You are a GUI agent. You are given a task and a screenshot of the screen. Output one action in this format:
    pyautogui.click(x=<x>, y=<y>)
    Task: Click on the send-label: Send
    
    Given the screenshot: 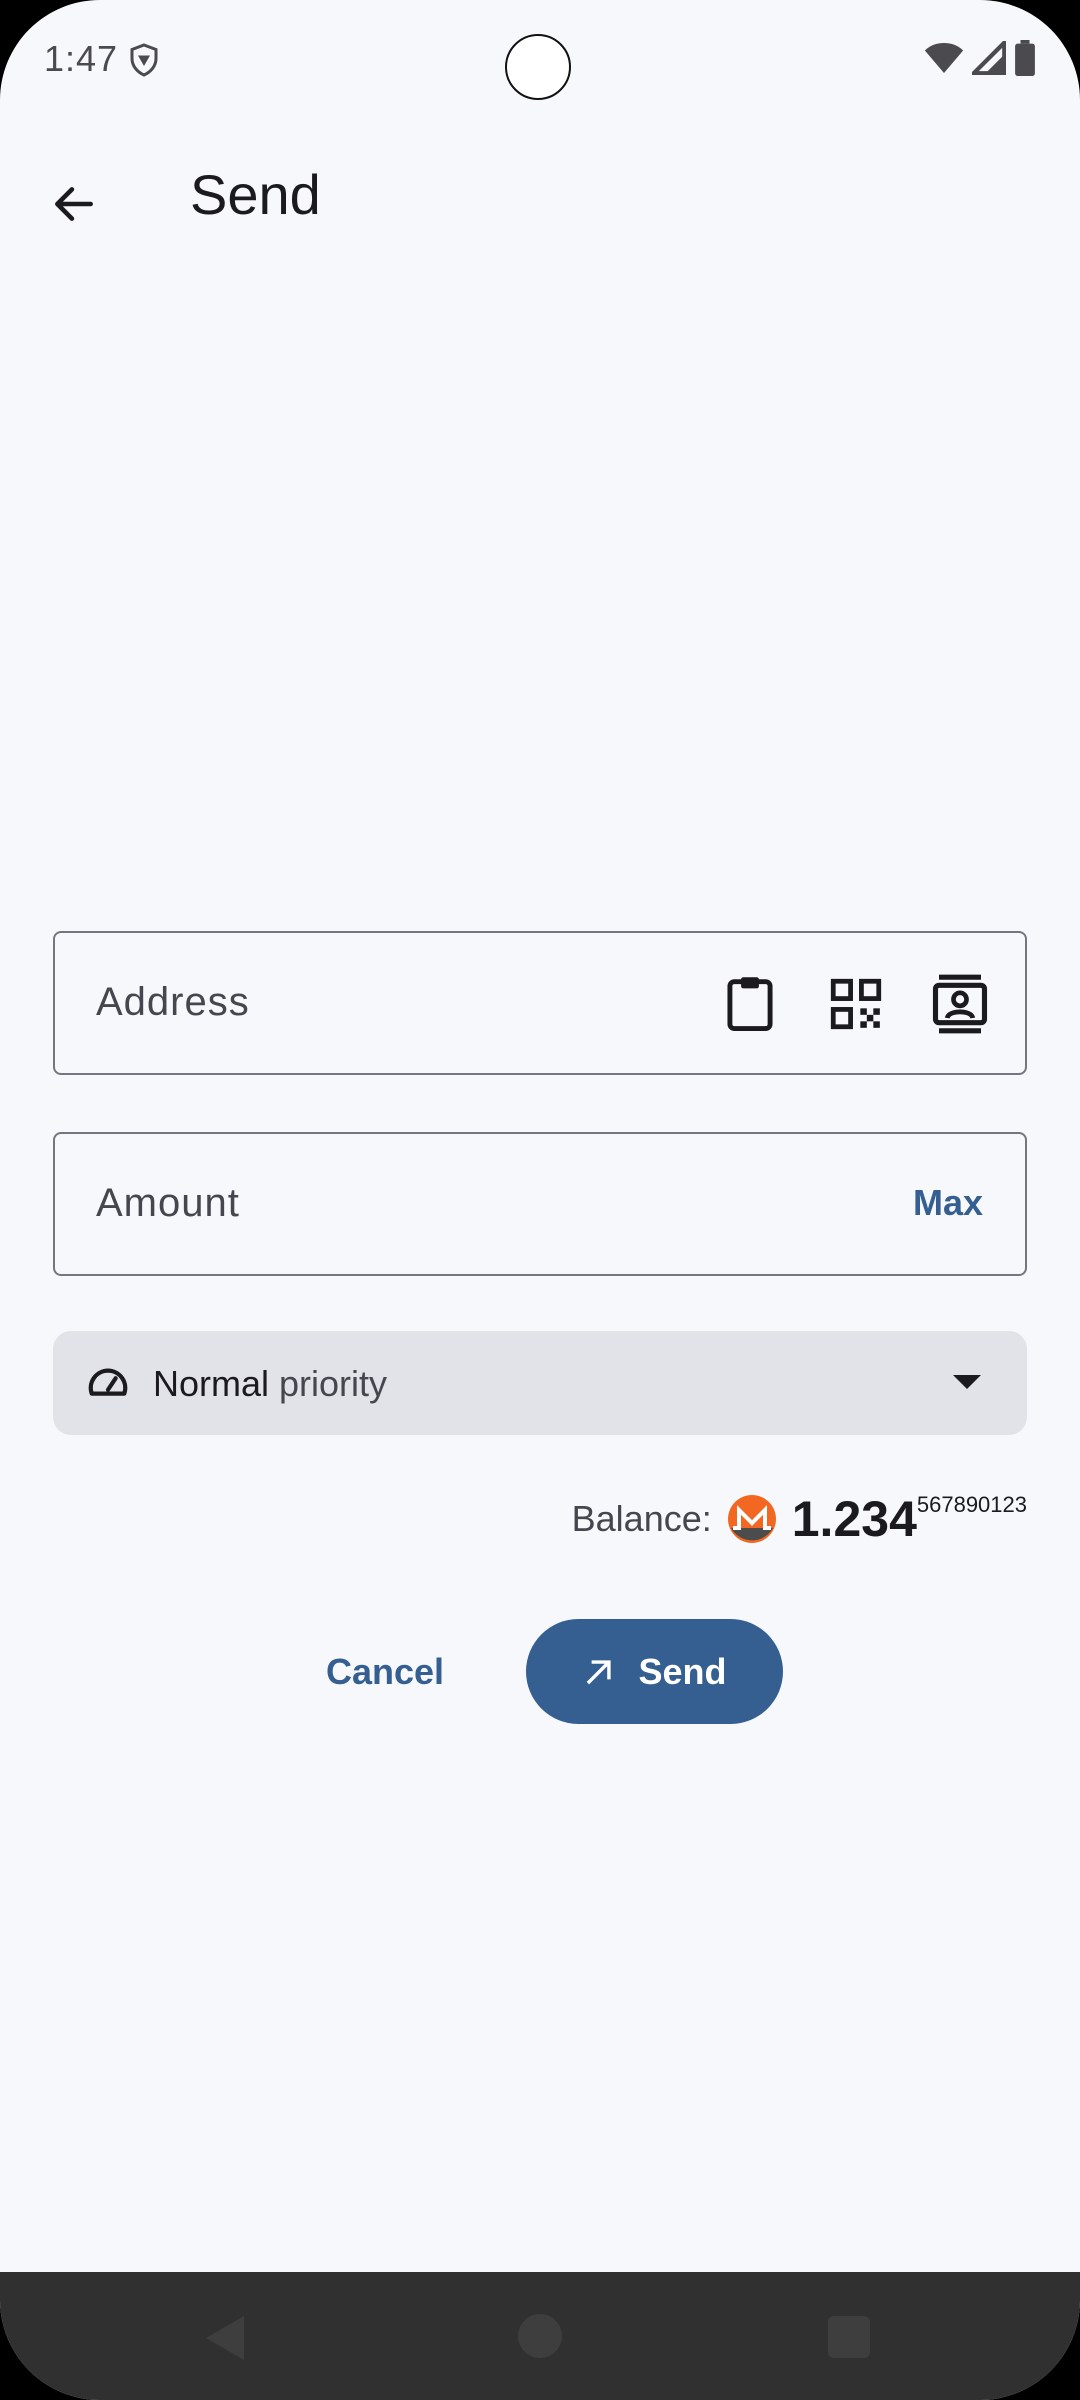 What is the action you would take?
    pyautogui.click(x=682, y=1671)
    